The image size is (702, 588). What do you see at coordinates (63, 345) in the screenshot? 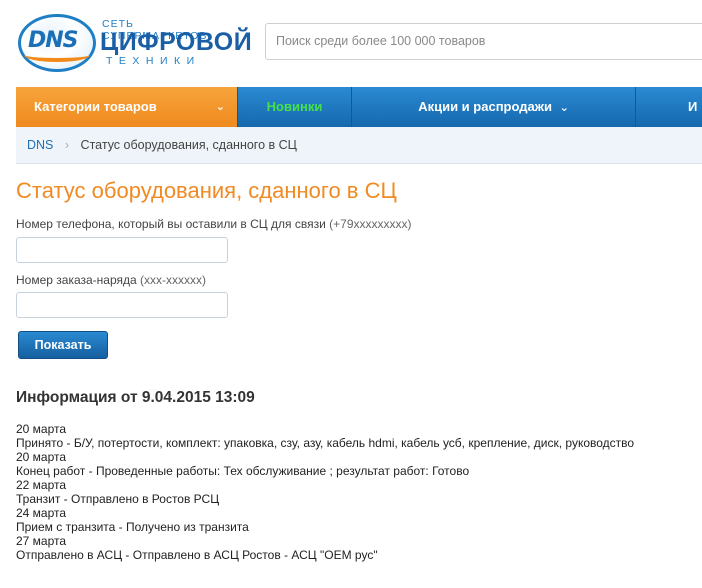
I see `show-button: Показать` at bounding box center [63, 345].